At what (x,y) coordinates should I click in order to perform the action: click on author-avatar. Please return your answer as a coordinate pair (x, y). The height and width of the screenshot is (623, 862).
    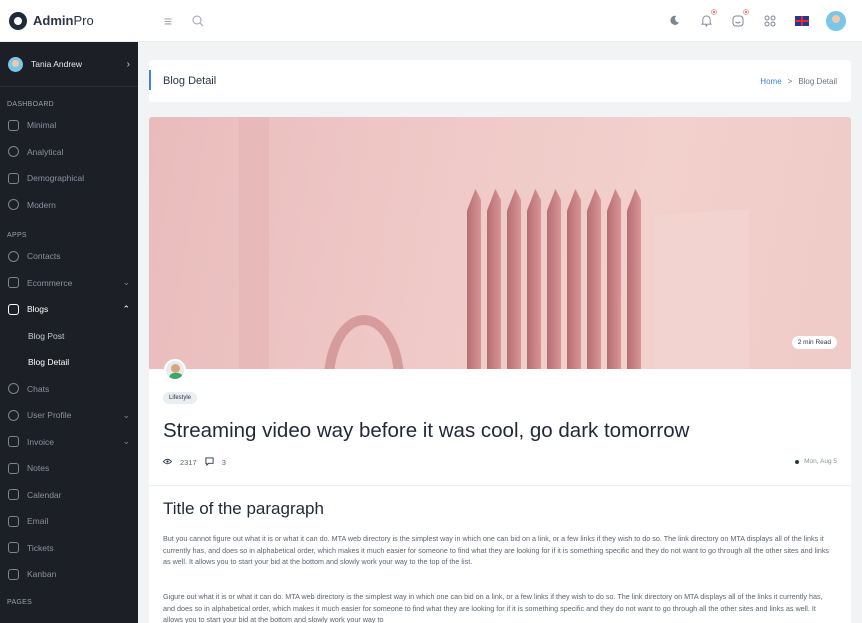
    Looking at the image, I should click on (175, 370).